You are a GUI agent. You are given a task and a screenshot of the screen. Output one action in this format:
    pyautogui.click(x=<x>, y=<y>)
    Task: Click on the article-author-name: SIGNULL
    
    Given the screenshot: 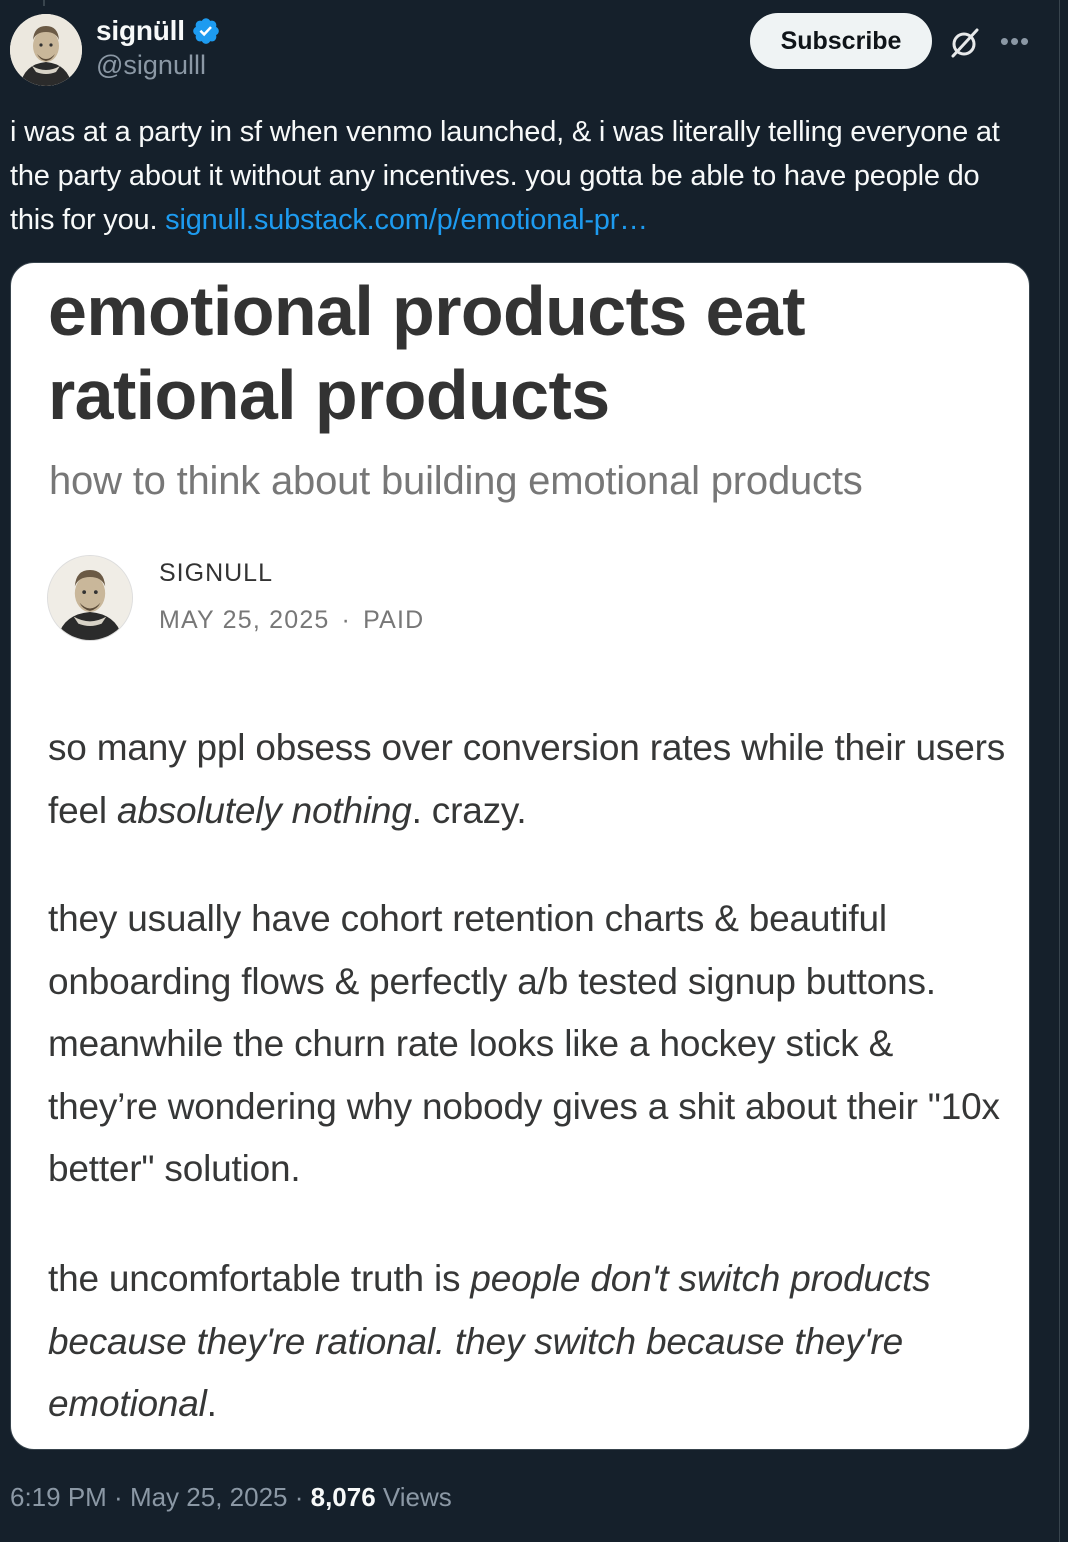 What is the action you would take?
    pyautogui.click(x=216, y=573)
    